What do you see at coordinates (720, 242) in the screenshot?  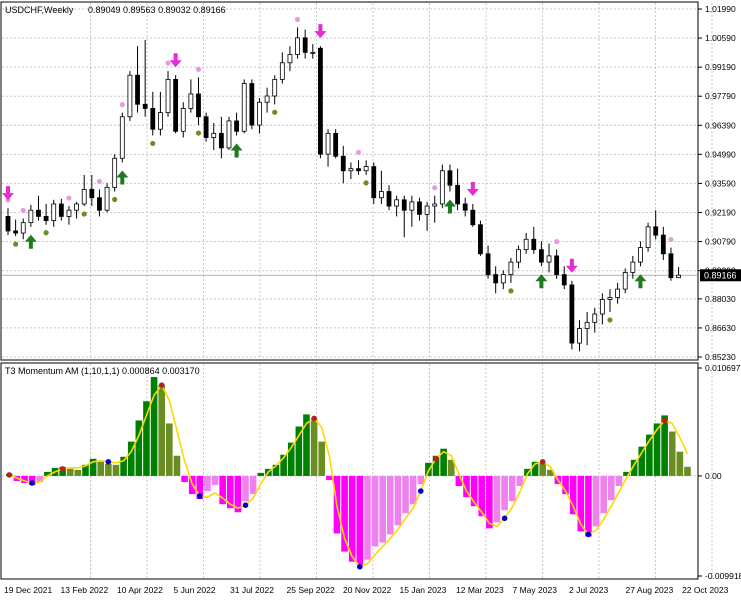 I see `price-tick-label: 0.90790` at bounding box center [720, 242].